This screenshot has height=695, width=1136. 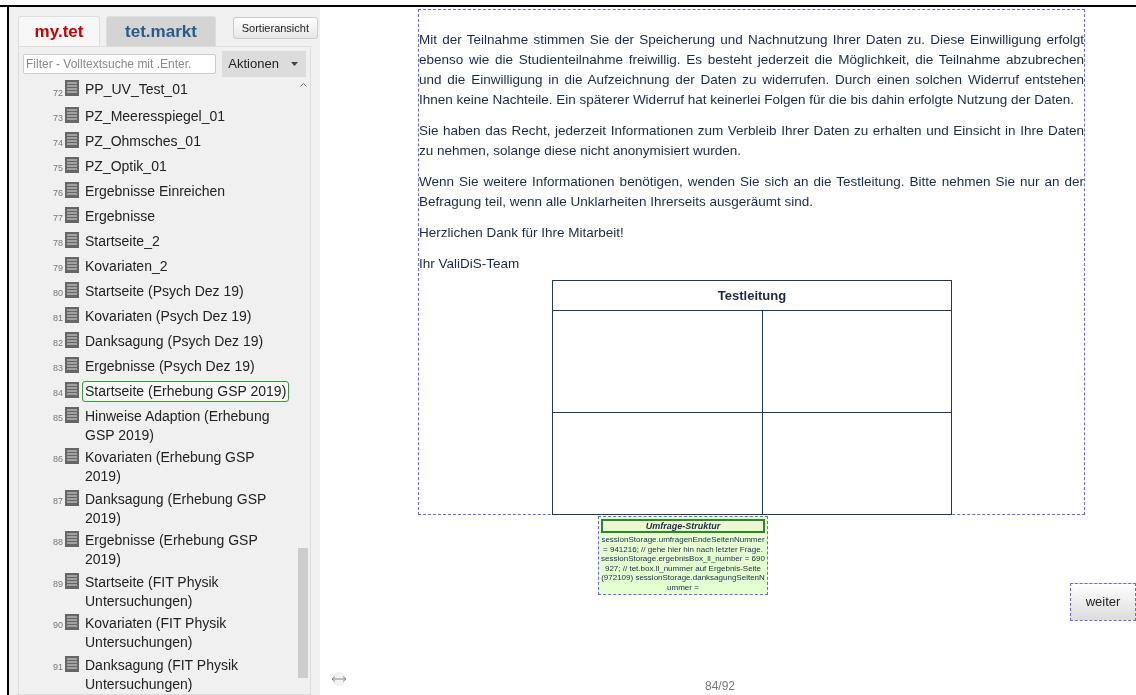 I want to click on page-list-item: 73 PZ_Meeresspiegel_01, so click(x=157, y=116).